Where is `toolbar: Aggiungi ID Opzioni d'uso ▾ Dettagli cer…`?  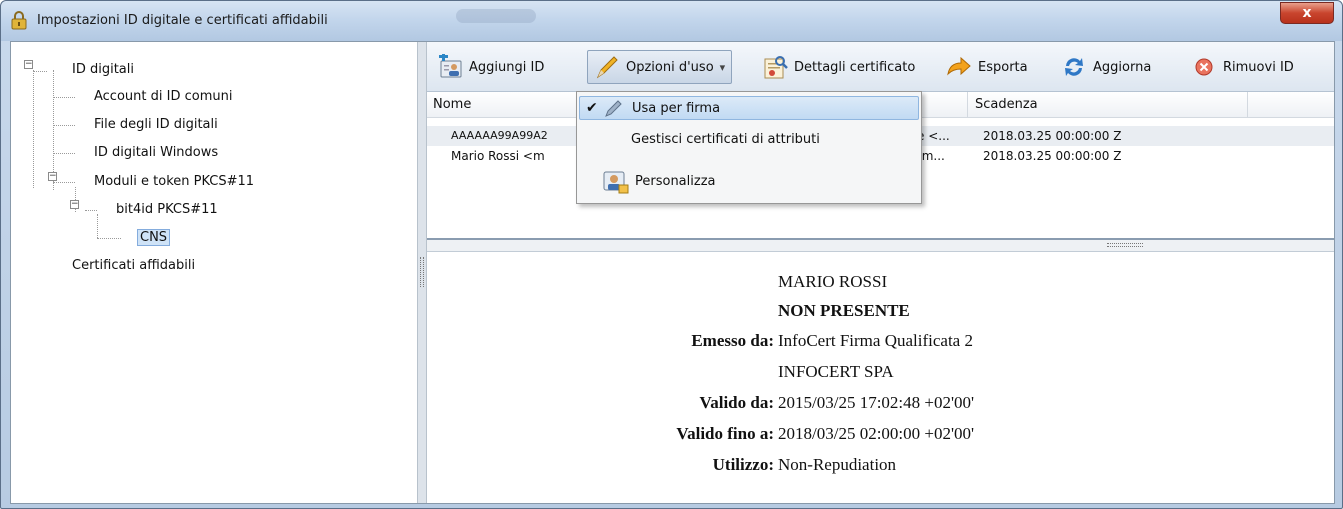 toolbar: Aggiungi ID Opzioni d'uso ▾ Dettagli cer… is located at coordinates (880, 67).